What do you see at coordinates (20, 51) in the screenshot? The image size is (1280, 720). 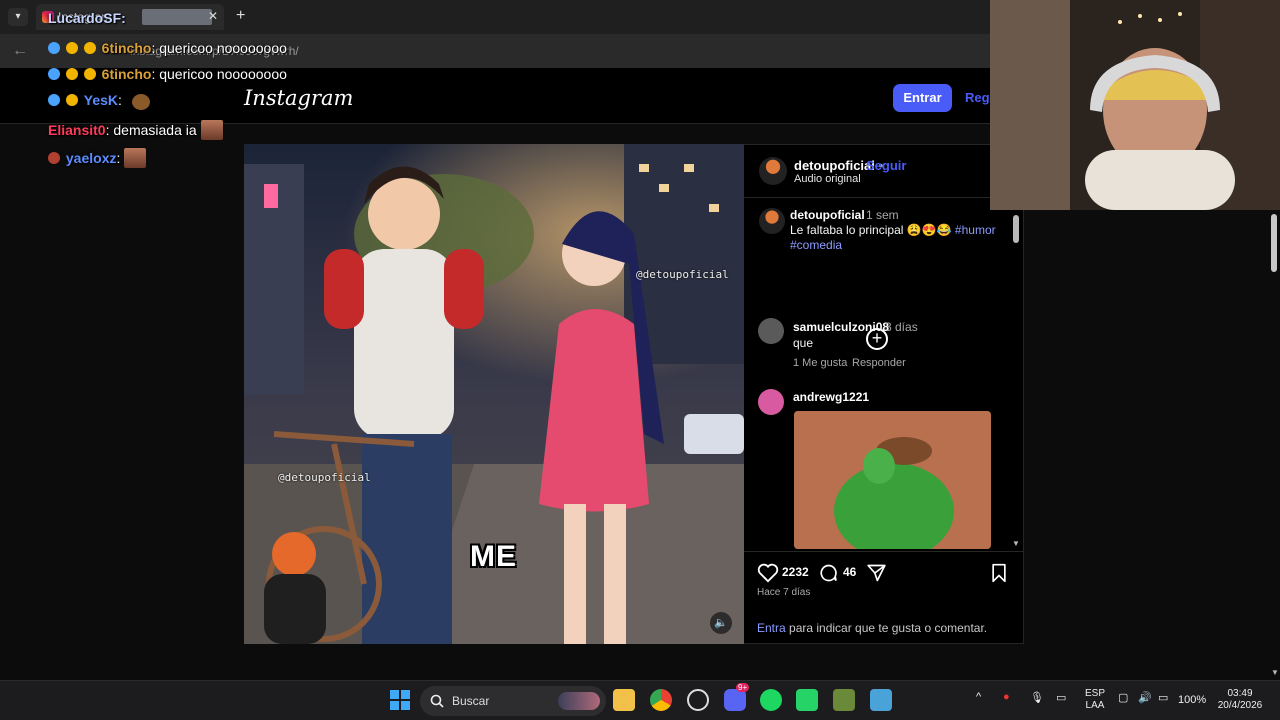 I see `back-arrow-icon: ←` at bounding box center [20, 51].